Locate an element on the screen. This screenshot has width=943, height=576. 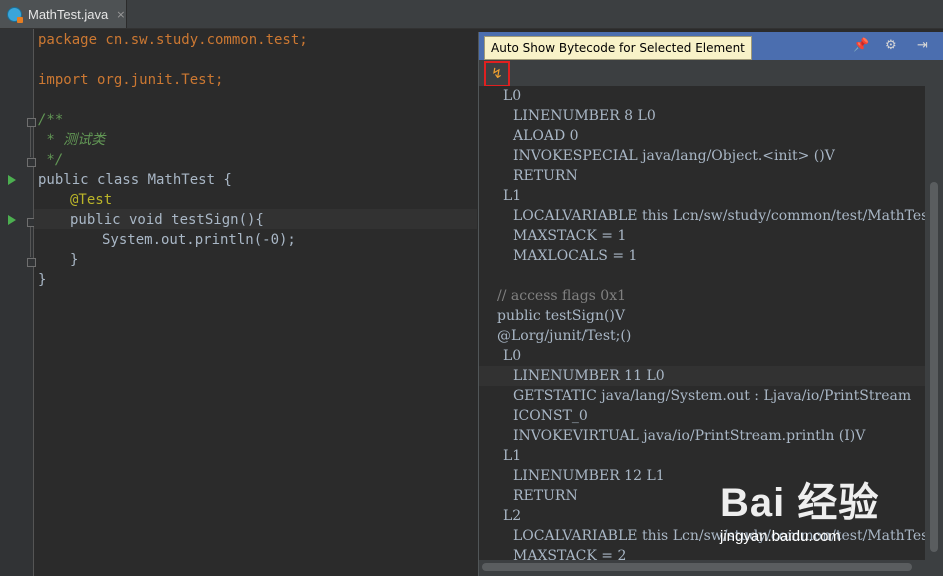
code-line: System.out.println(-0); is located at coordinates (199, 240).